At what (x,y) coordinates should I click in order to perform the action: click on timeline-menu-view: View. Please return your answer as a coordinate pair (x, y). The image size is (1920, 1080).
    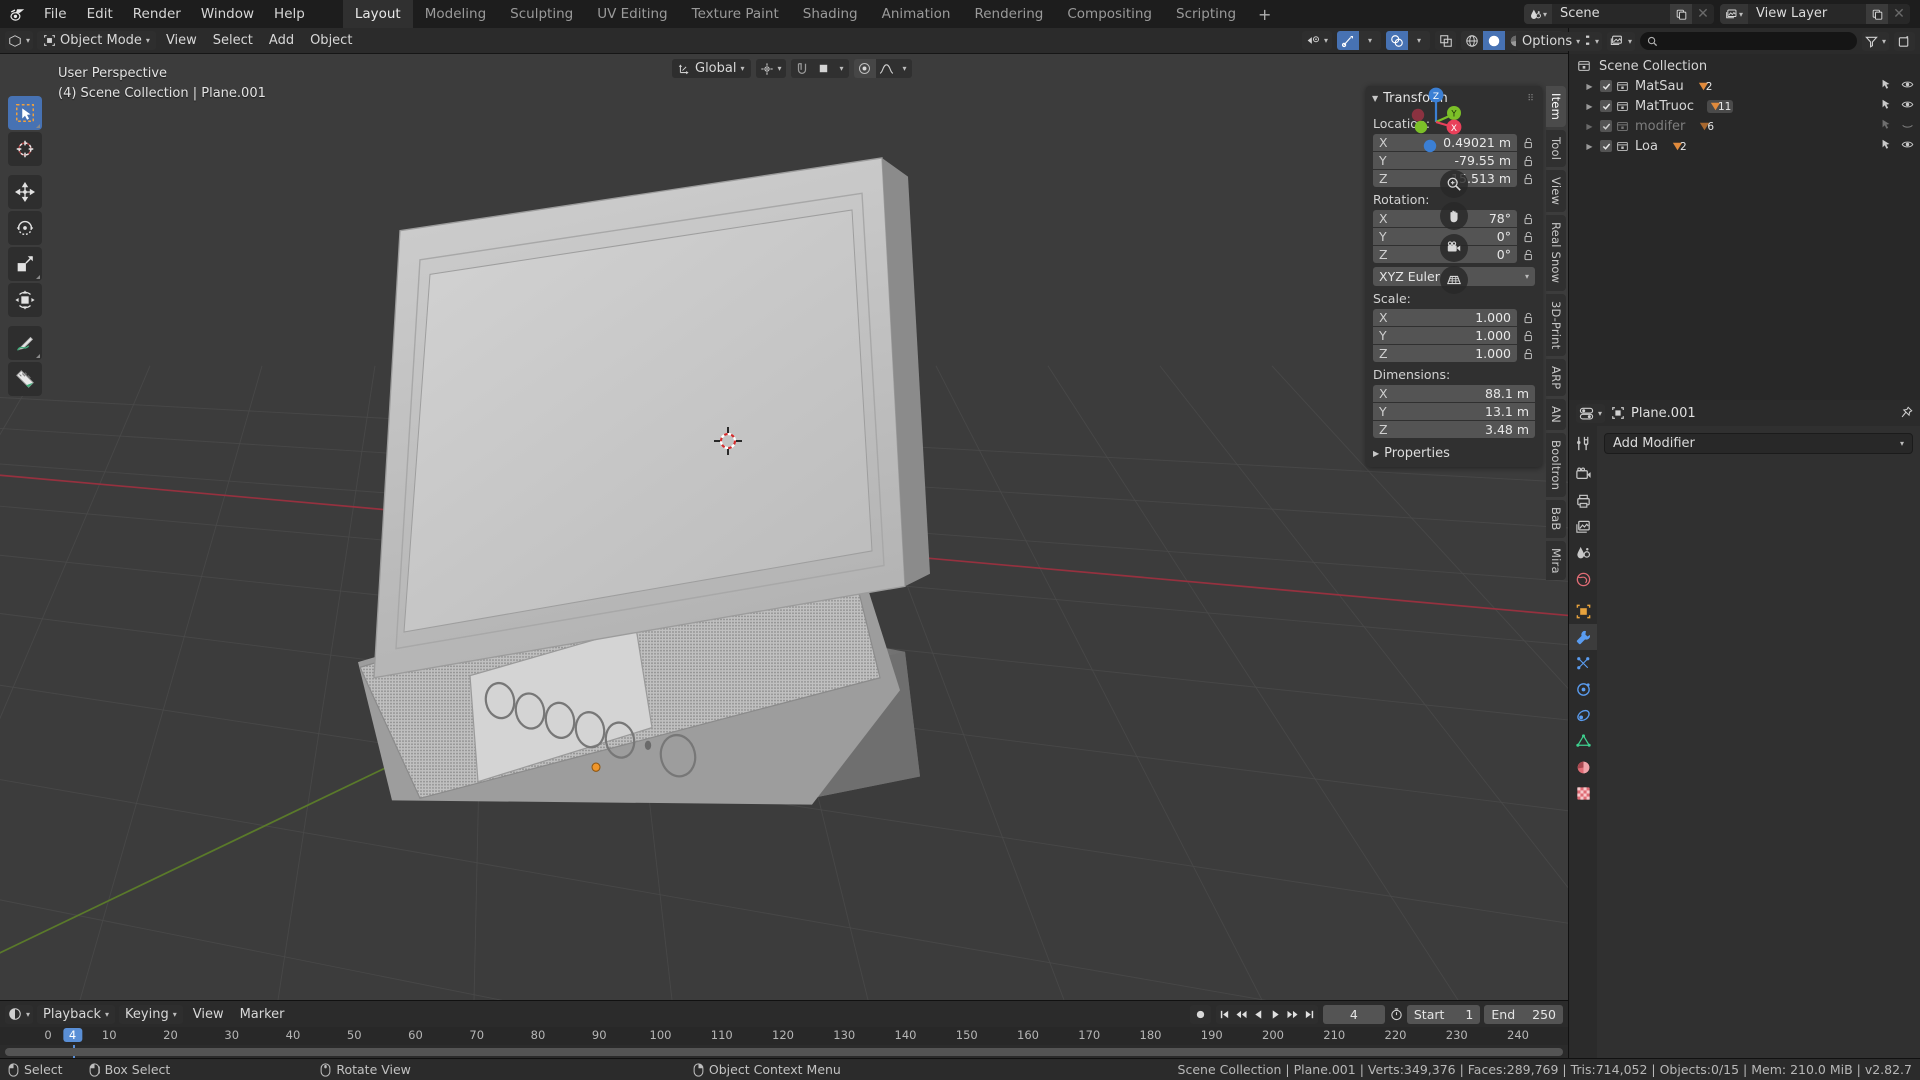
    Looking at the image, I should click on (208, 1014).